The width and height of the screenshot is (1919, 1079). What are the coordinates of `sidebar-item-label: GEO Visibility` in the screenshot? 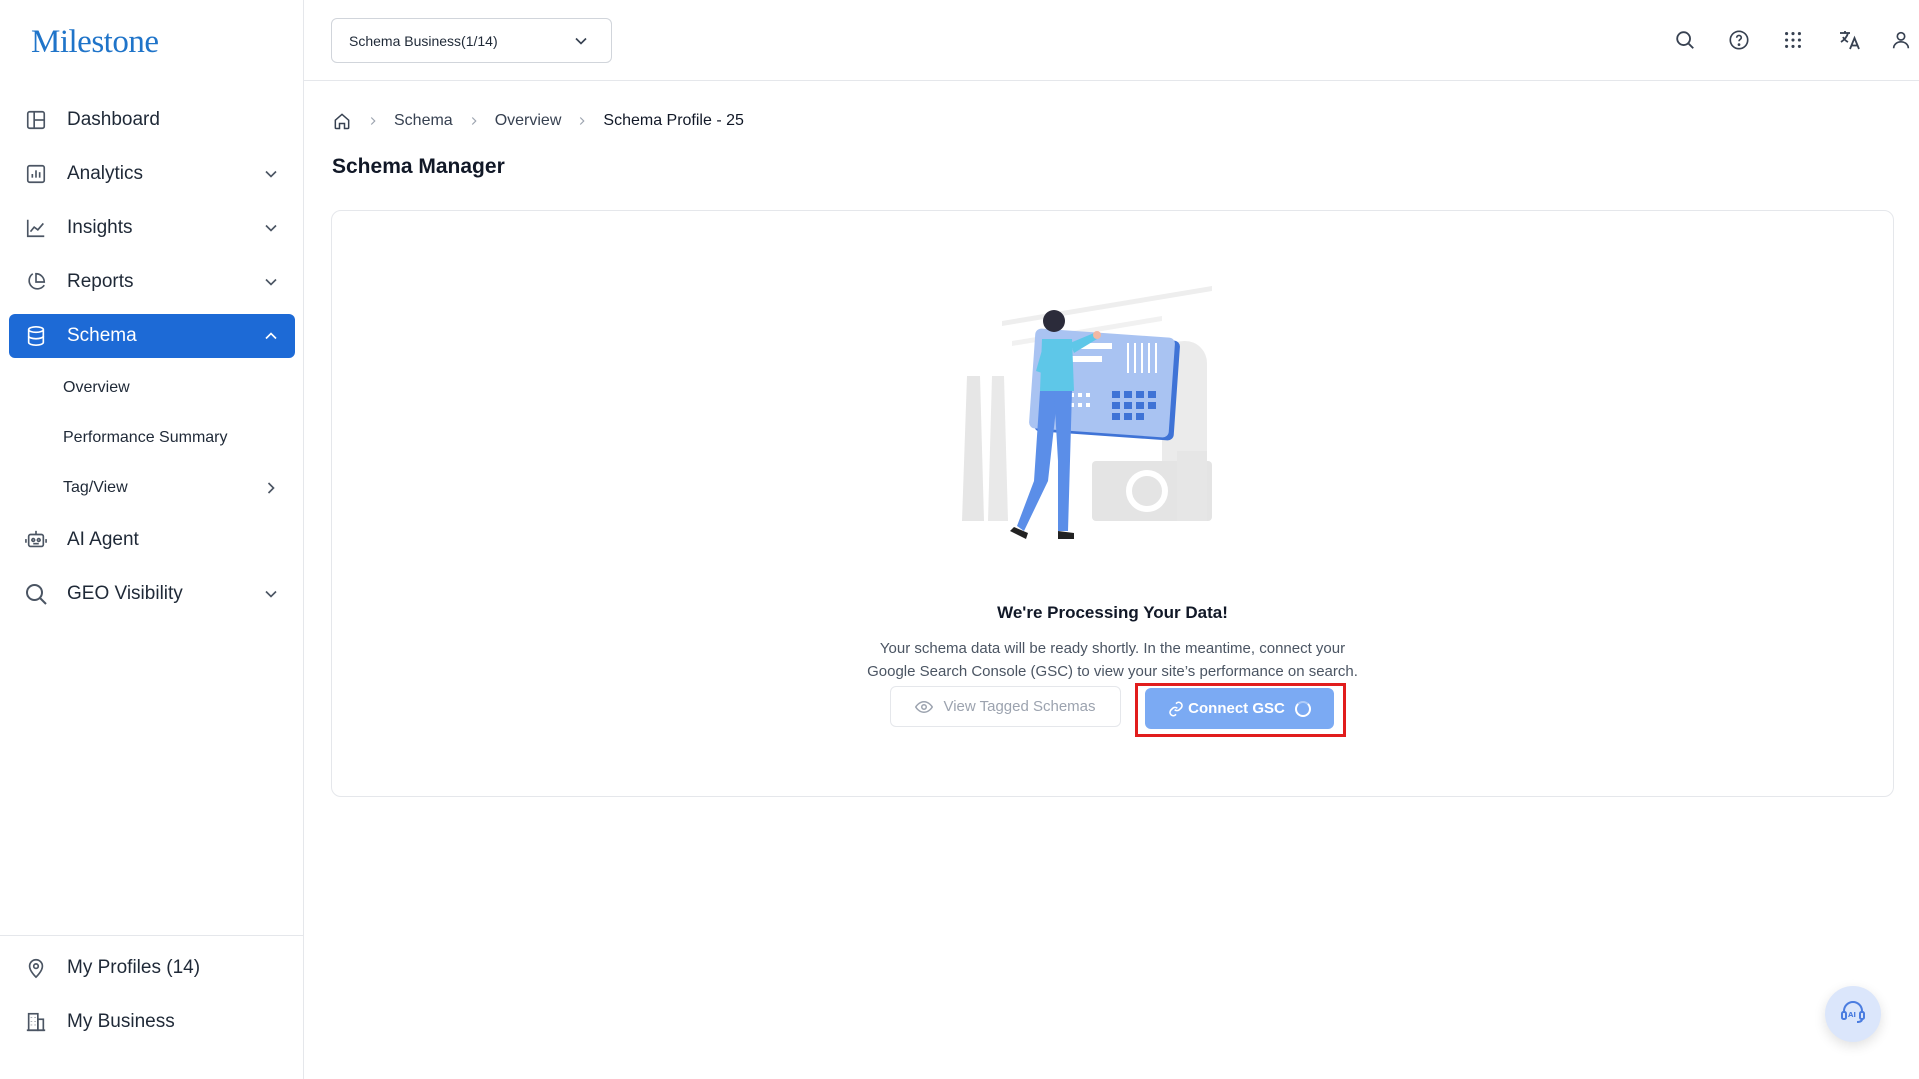 It's located at (125, 593).